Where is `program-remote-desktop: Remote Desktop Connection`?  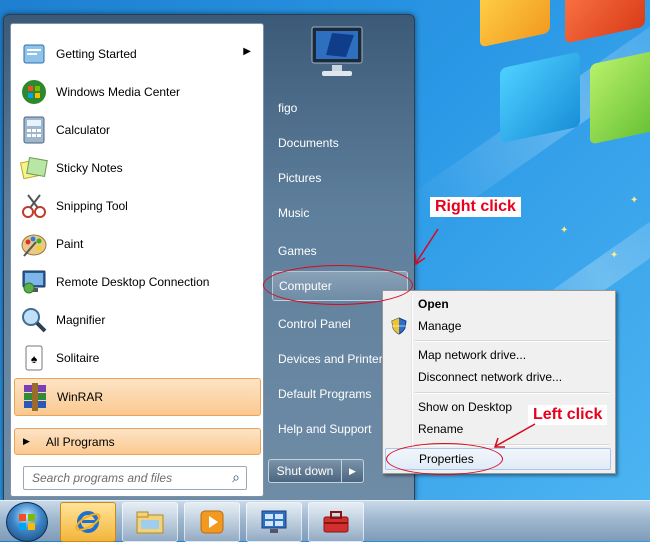 program-remote-desktop: Remote Desktop Connection is located at coordinates (136, 282).